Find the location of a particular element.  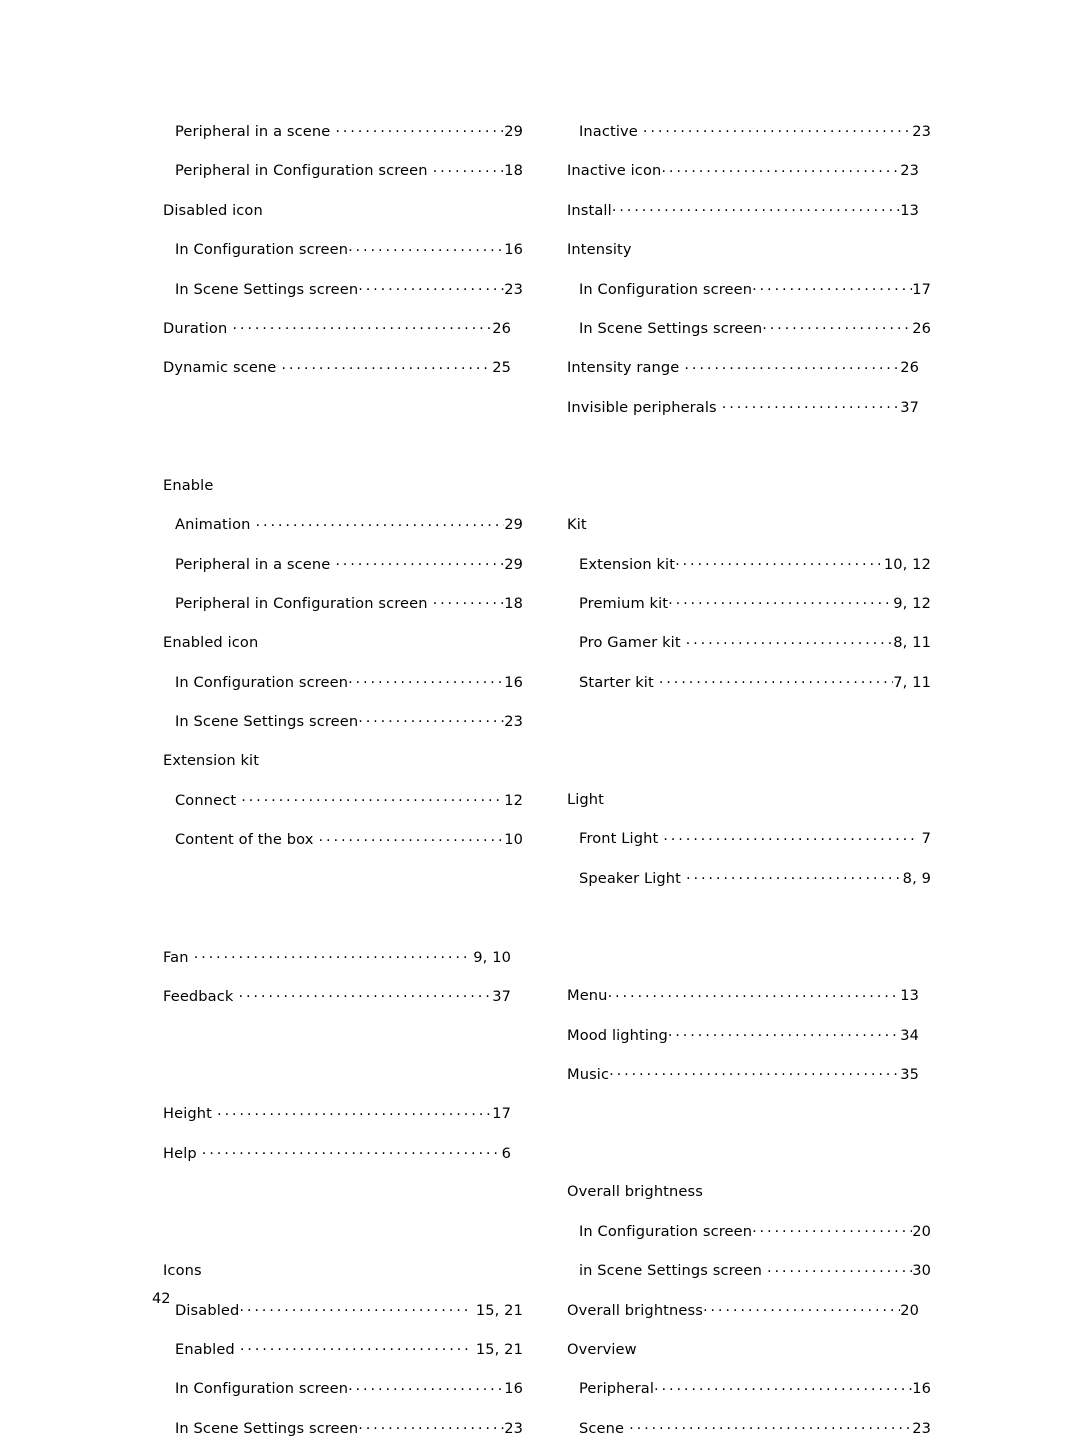

index-entry-label: Menu is located at coordinates (587, 996).